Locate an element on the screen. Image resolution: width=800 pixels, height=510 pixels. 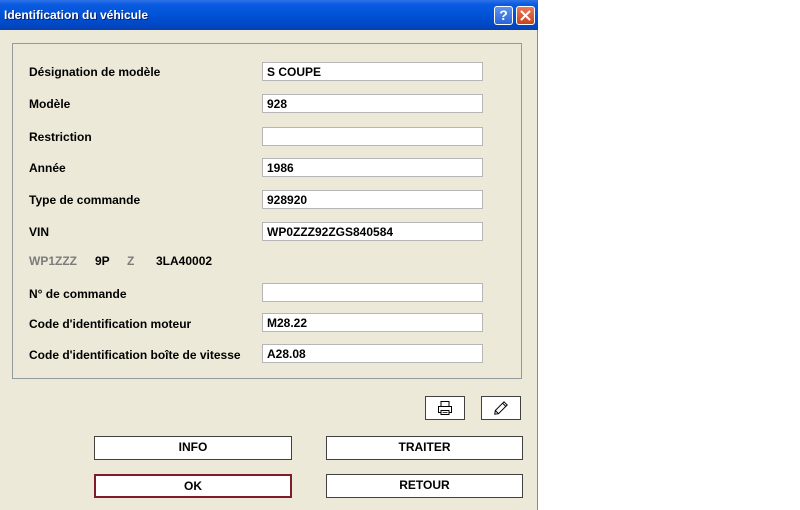
printer-icon is located at coordinates (445, 408).